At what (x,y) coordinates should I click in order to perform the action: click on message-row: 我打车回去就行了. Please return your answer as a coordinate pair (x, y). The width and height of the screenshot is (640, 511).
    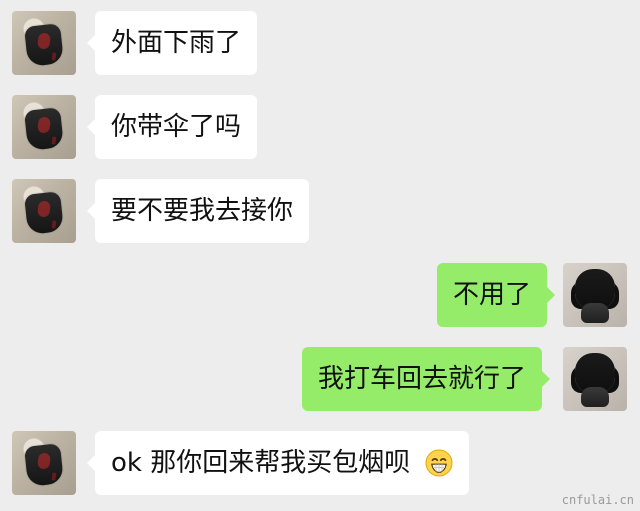
    Looking at the image, I should click on (320, 379).